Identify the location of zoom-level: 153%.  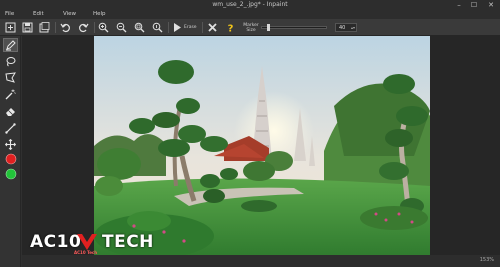
(486, 260).